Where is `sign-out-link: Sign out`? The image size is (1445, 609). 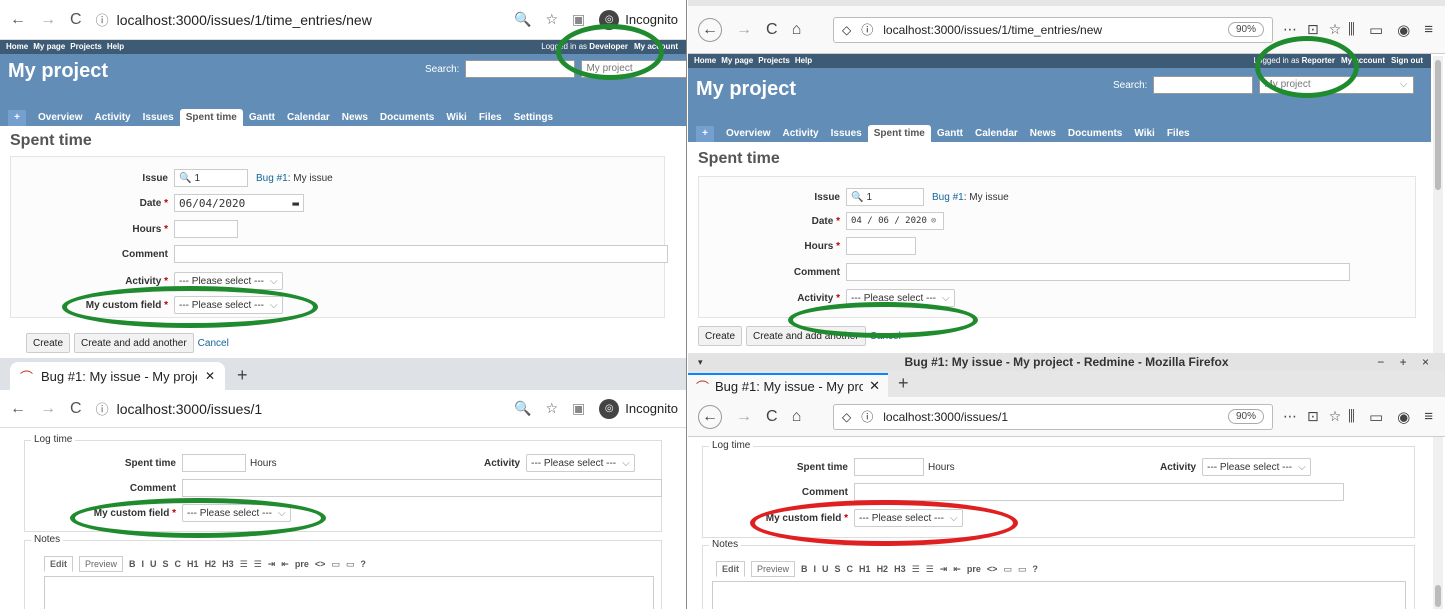
sign-out-link: Sign out is located at coordinates (1407, 61).